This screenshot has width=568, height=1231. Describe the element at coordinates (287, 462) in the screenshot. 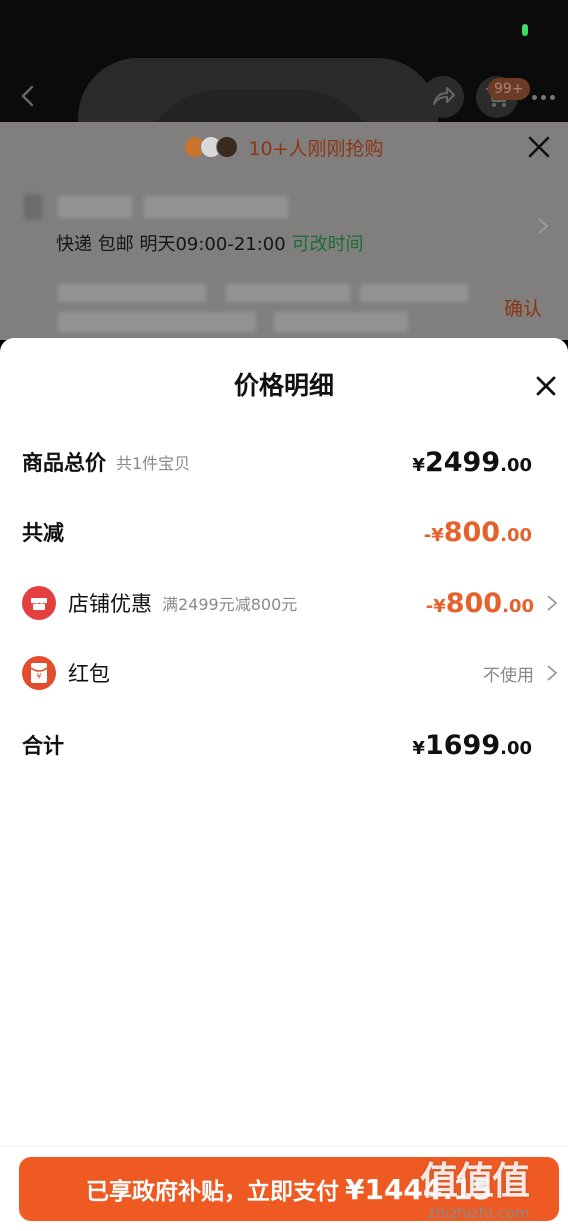

I see `total-goods-price-row: 商品总价 共1件宝贝 ¥2499.00` at that location.